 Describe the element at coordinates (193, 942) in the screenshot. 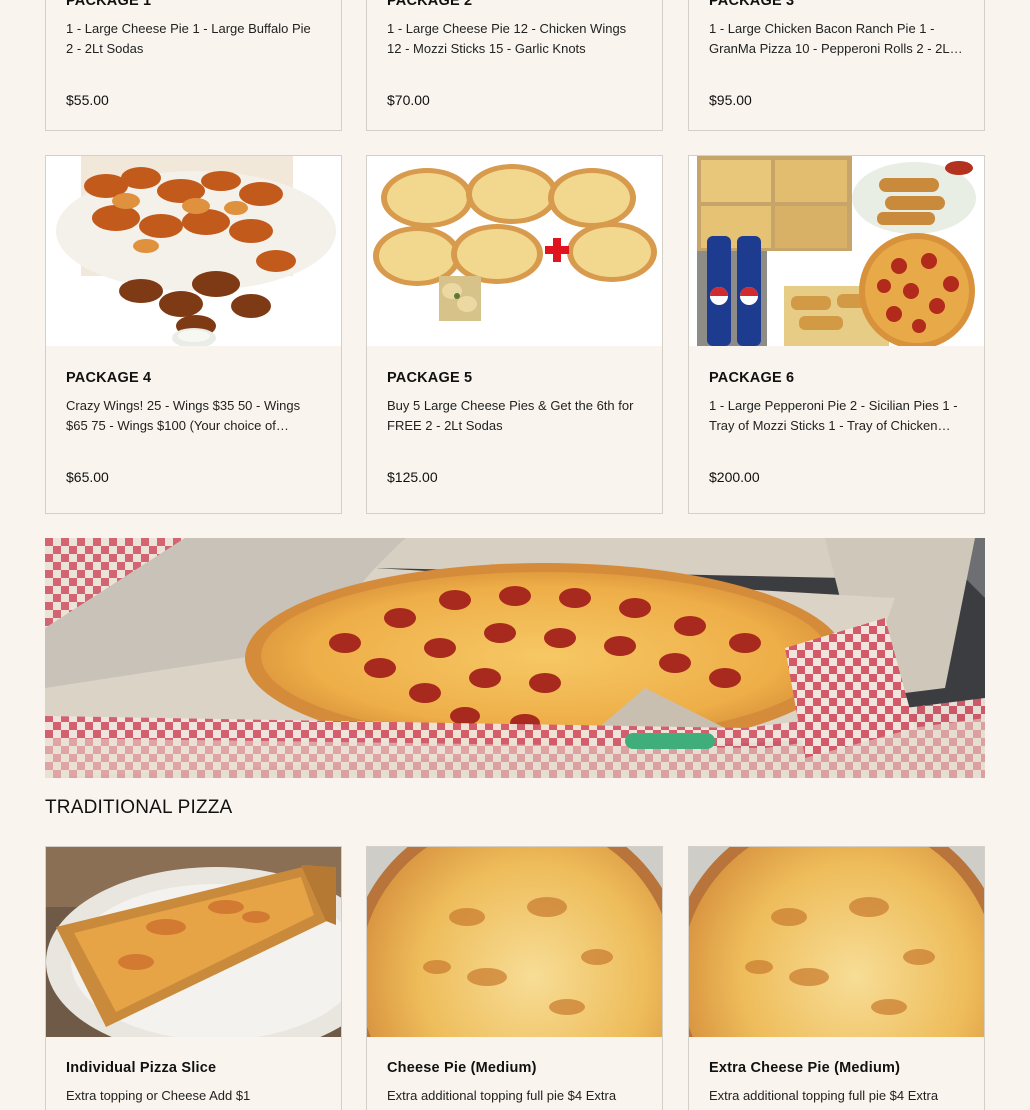

I see `pizza-slice-image` at that location.